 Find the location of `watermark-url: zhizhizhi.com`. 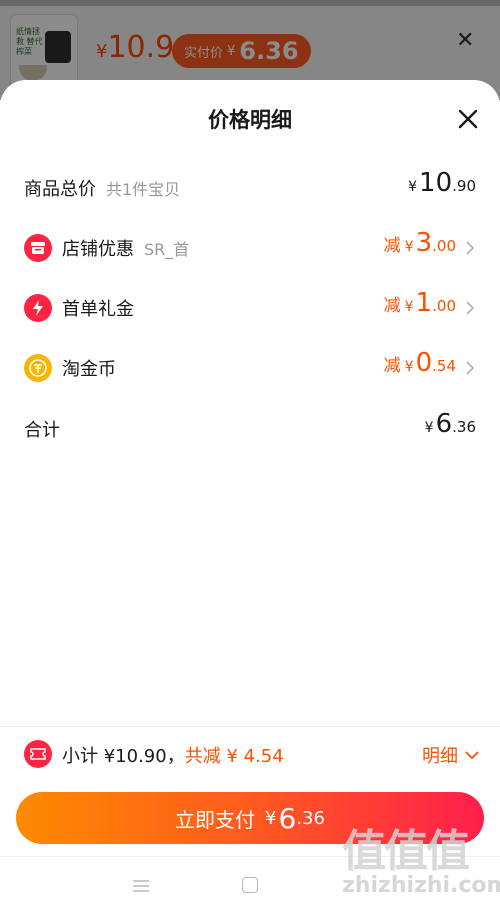

watermark-url: zhizhizhi.com is located at coordinates (421, 885).